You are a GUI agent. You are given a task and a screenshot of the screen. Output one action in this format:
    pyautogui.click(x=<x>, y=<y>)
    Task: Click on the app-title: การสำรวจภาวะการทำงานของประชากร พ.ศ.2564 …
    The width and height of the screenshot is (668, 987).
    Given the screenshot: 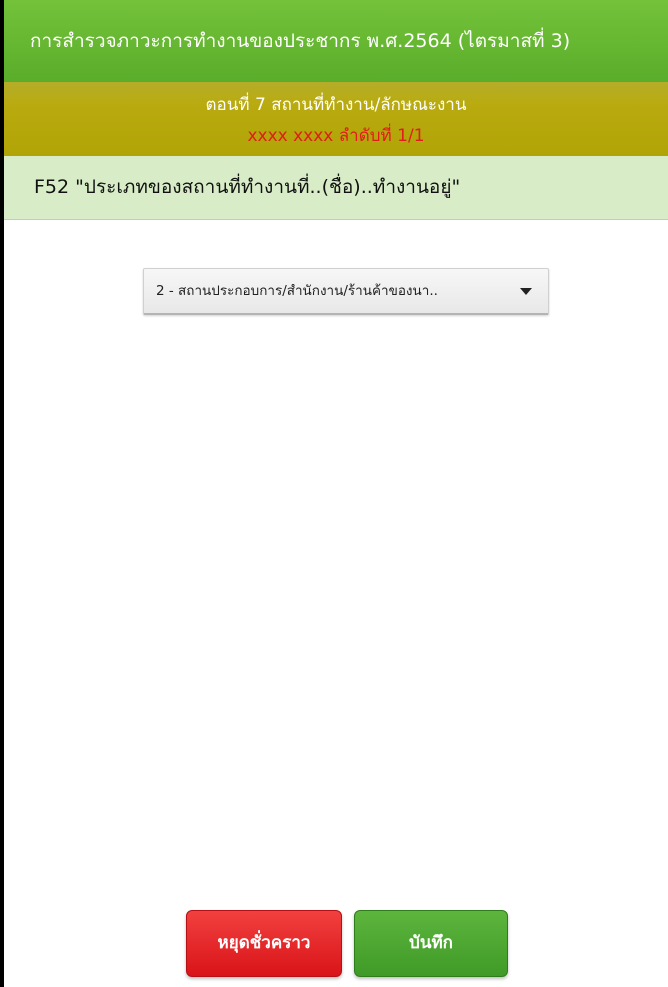 What is the action you would take?
    pyautogui.click(x=300, y=41)
    